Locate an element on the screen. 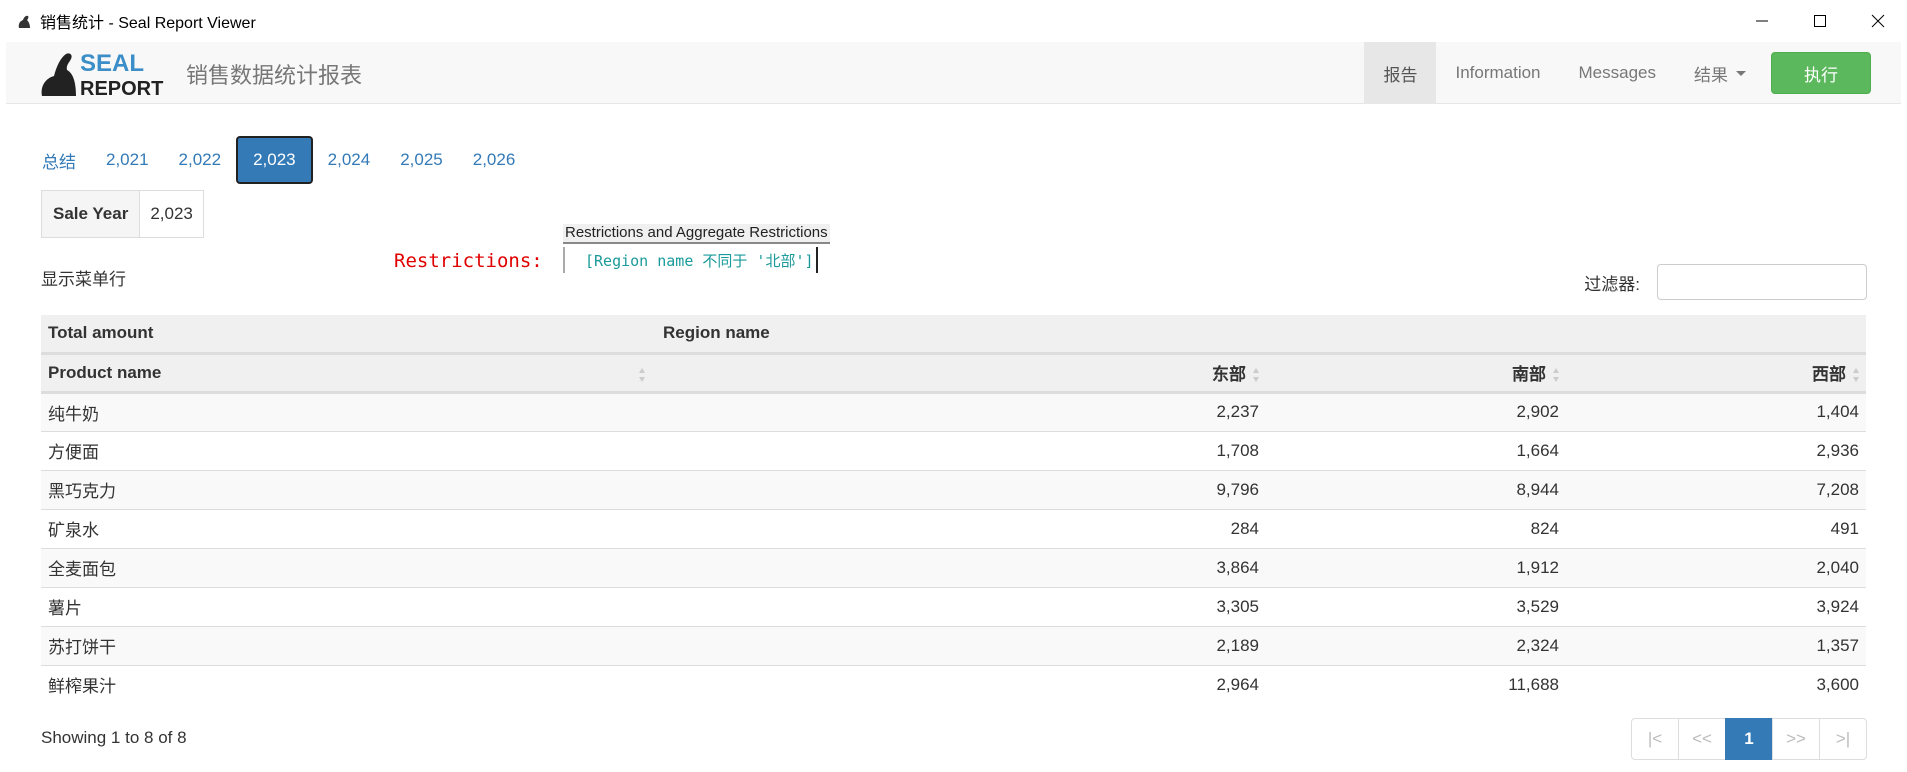 This screenshot has height=772, width=1907. cell-south: 1,912 is located at coordinates (1416, 567).